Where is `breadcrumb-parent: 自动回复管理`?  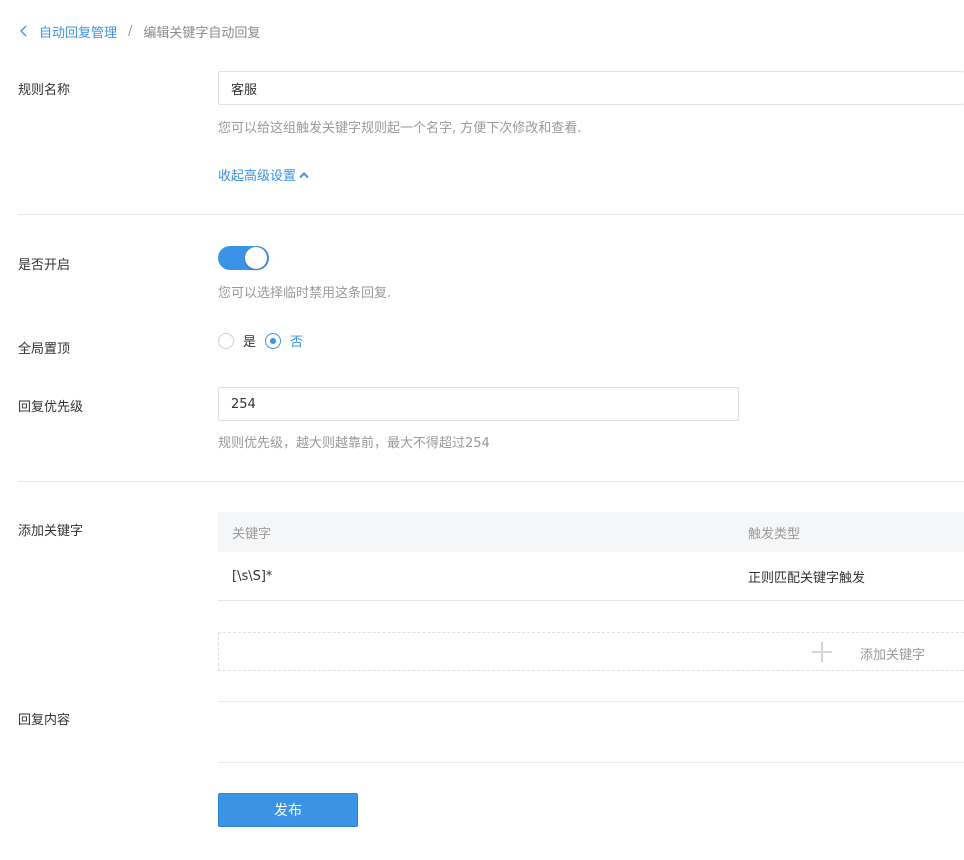
breadcrumb-parent: 自动回复管理 is located at coordinates (78, 33).